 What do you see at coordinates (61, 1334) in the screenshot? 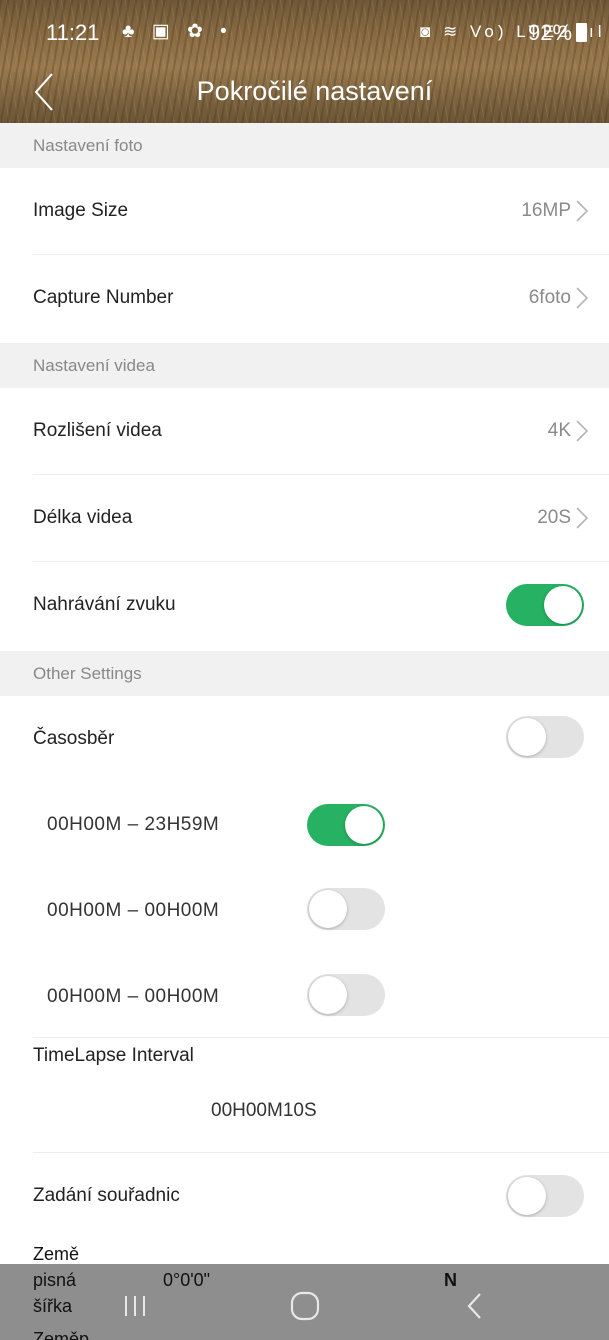
I see `longitude-label-cut: Zeměp` at bounding box center [61, 1334].